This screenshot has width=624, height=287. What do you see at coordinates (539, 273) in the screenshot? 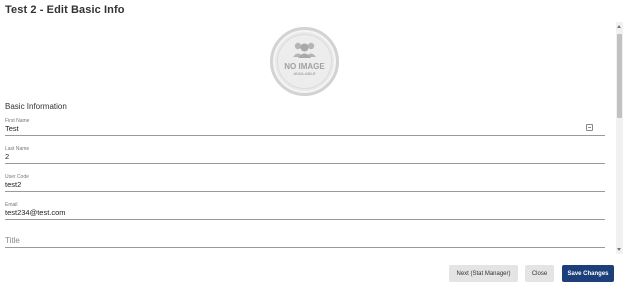
I see `close-button: Close` at bounding box center [539, 273].